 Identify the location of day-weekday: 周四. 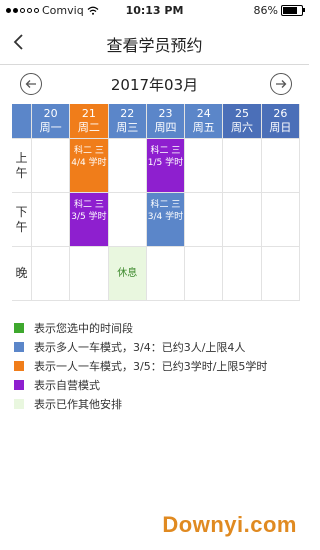
(165, 127).